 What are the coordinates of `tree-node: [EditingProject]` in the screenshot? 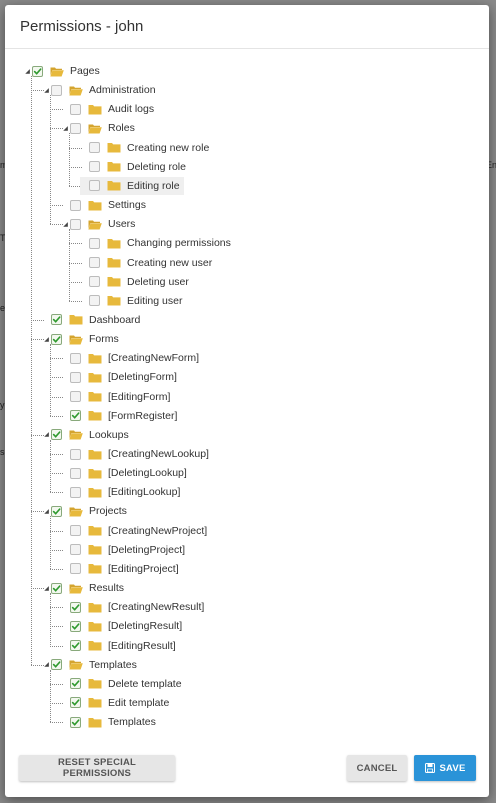 It's located at (120, 569).